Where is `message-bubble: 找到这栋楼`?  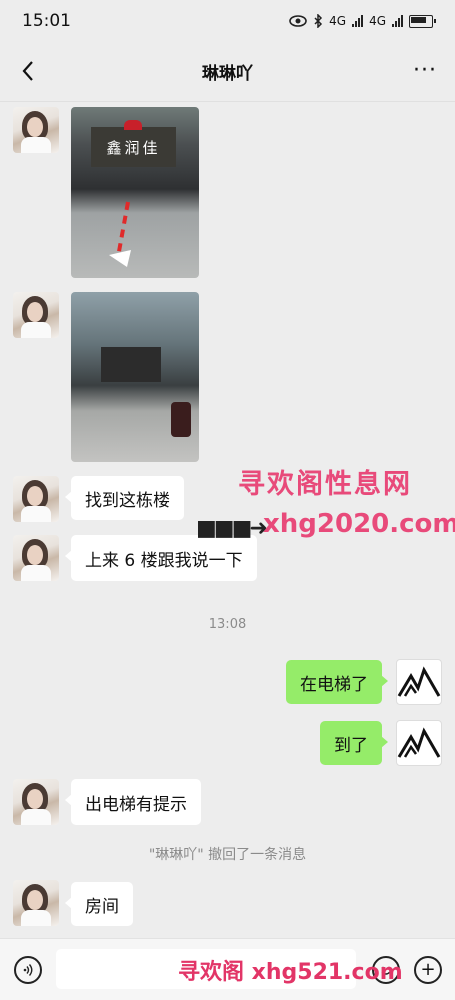
message-bubble: 找到这栋楼 is located at coordinates (124, 498).